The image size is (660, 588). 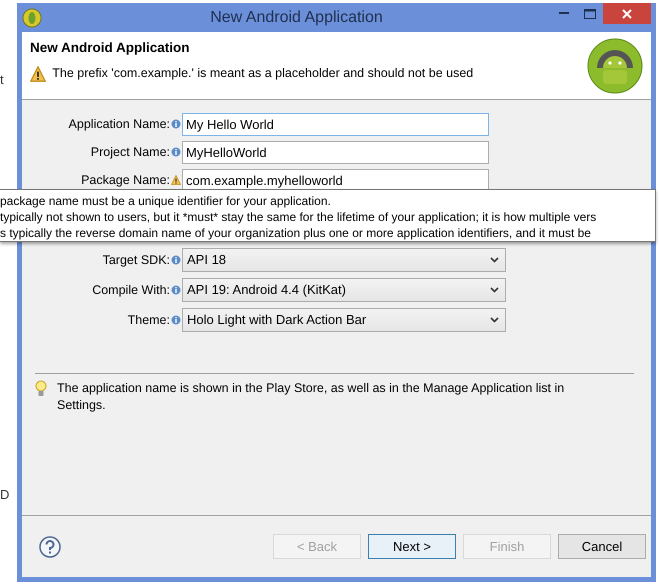 I want to click on dropdown: API 19: Android 4.4 (KitKat), so click(x=344, y=290).